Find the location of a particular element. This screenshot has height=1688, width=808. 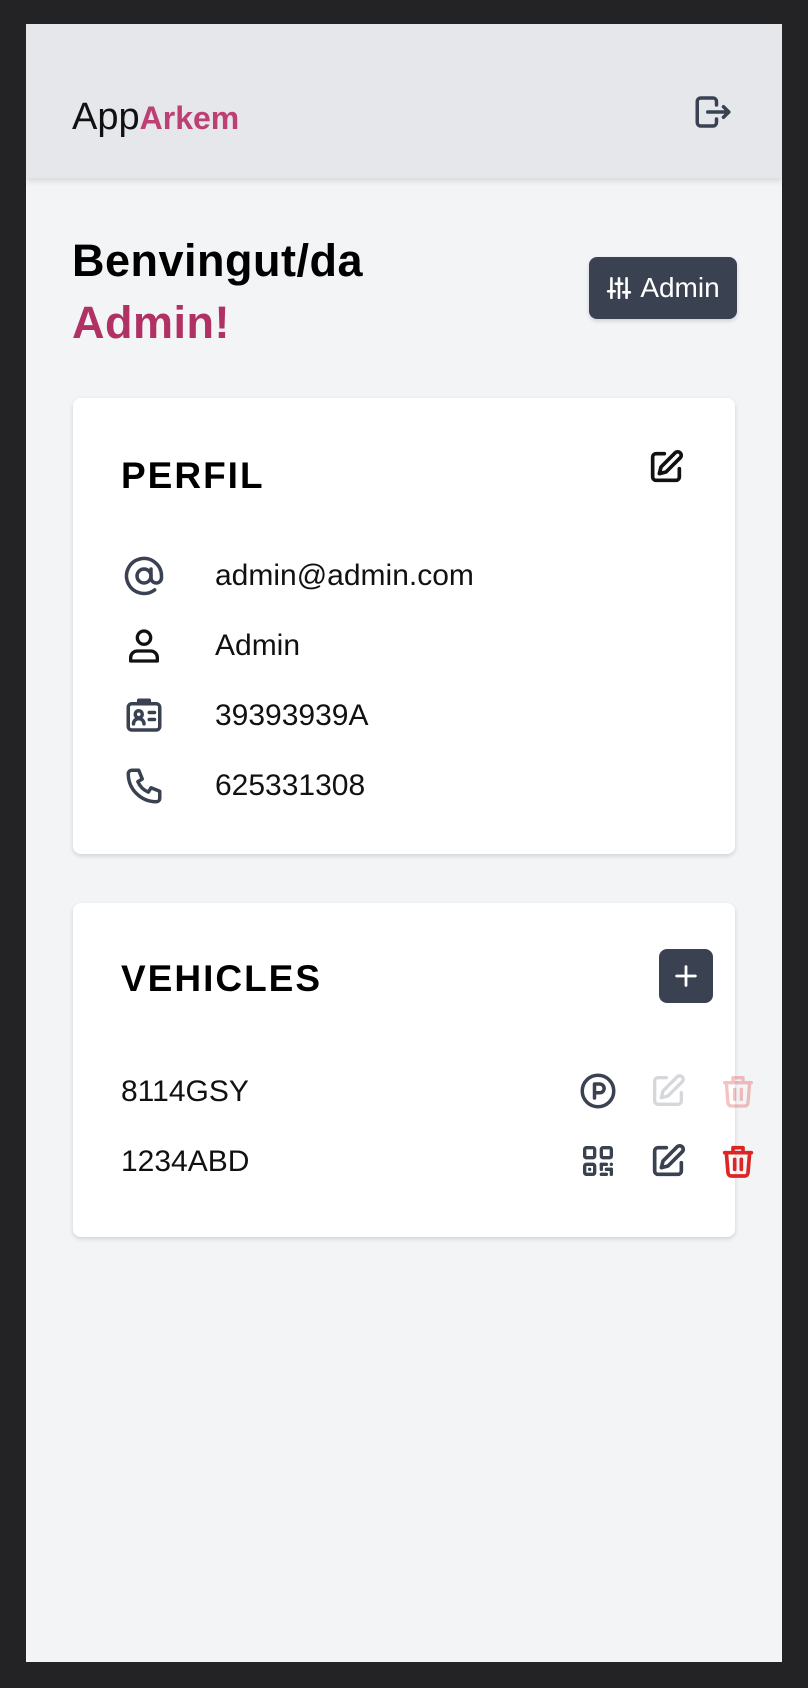

qr-code-icon is located at coordinates (598, 1161).